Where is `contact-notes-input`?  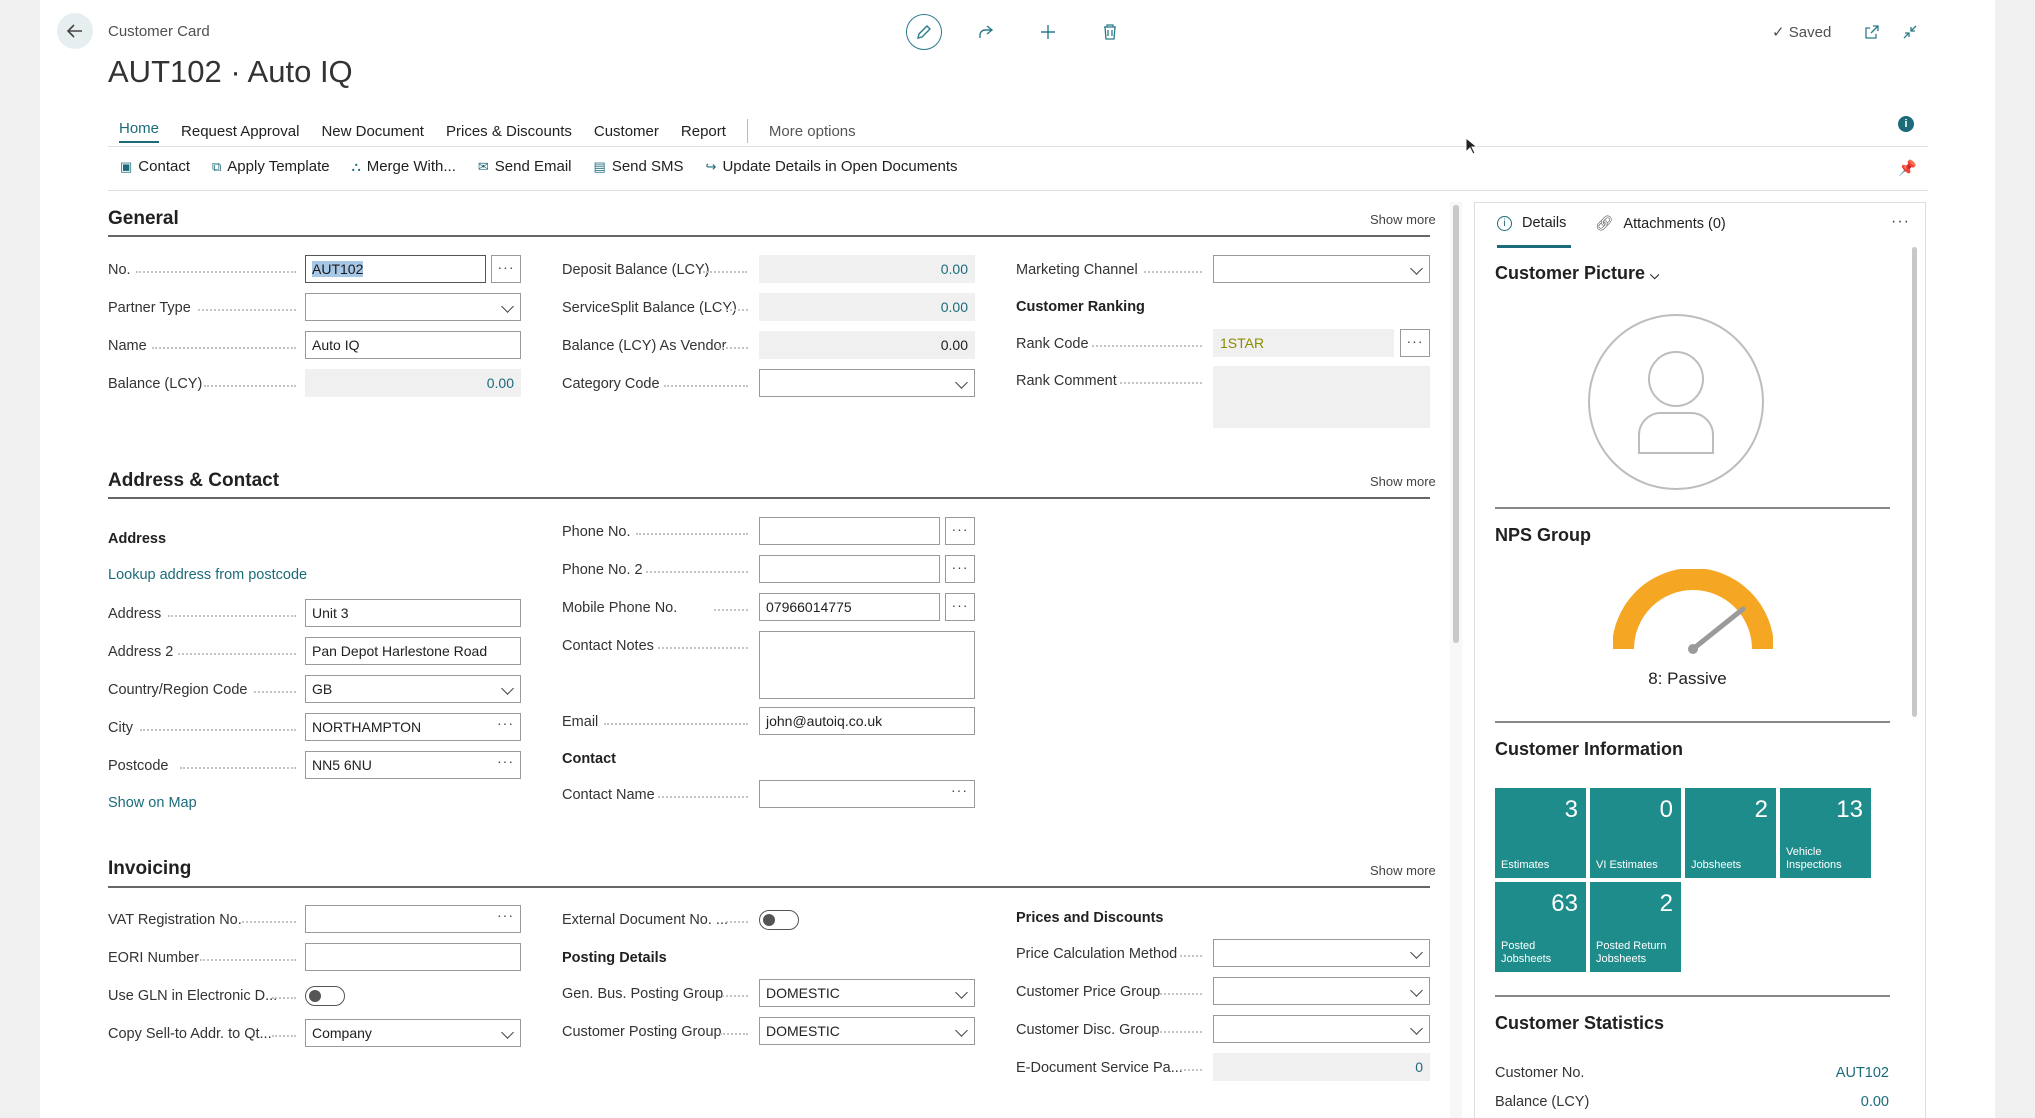 contact-notes-input is located at coordinates (867, 665).